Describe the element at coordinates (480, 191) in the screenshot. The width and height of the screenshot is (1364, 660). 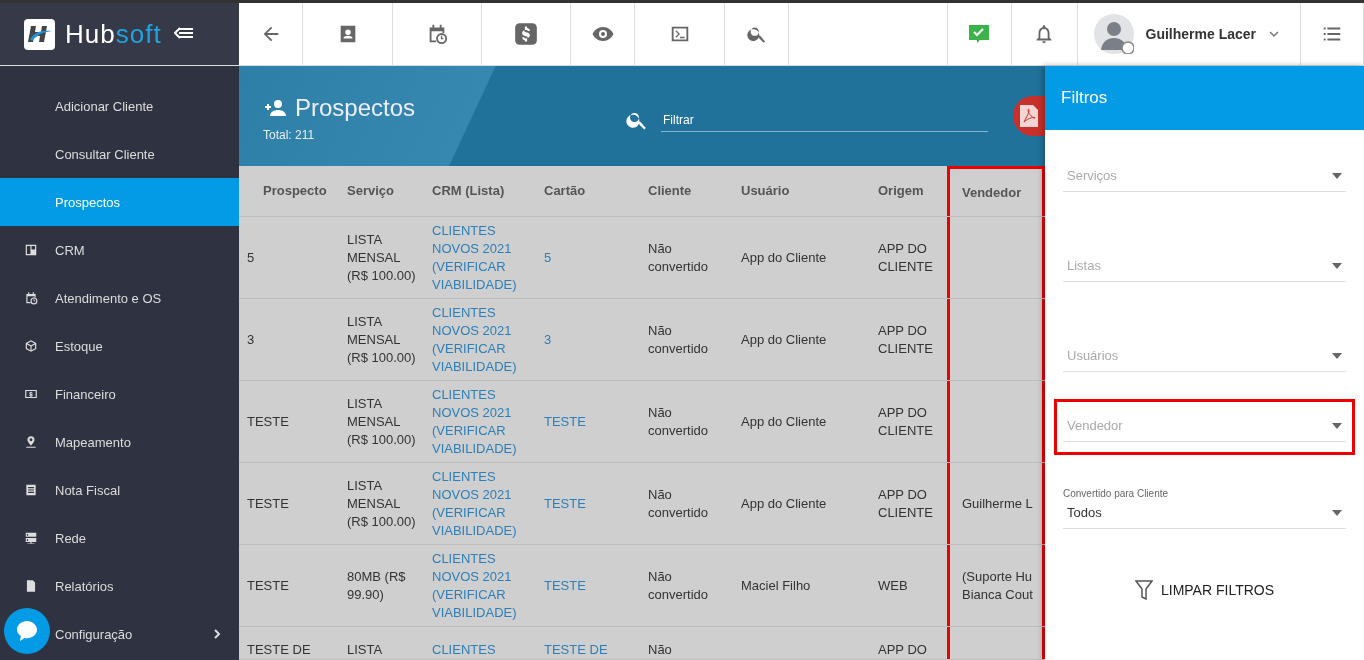
I see `column-header: CRM (Lista)` at that location.